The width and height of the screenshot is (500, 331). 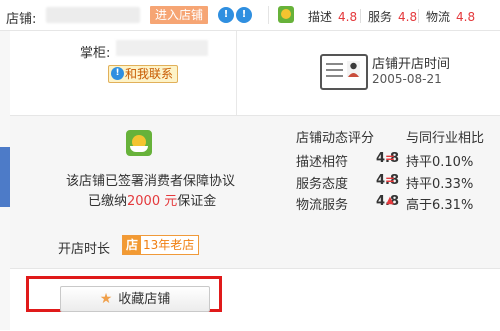 What do you see at coordinates (335, 138) in the screenshot?
I see `dynamic-score-heading: 店铺动态评分` at bounding box center [335, 138].